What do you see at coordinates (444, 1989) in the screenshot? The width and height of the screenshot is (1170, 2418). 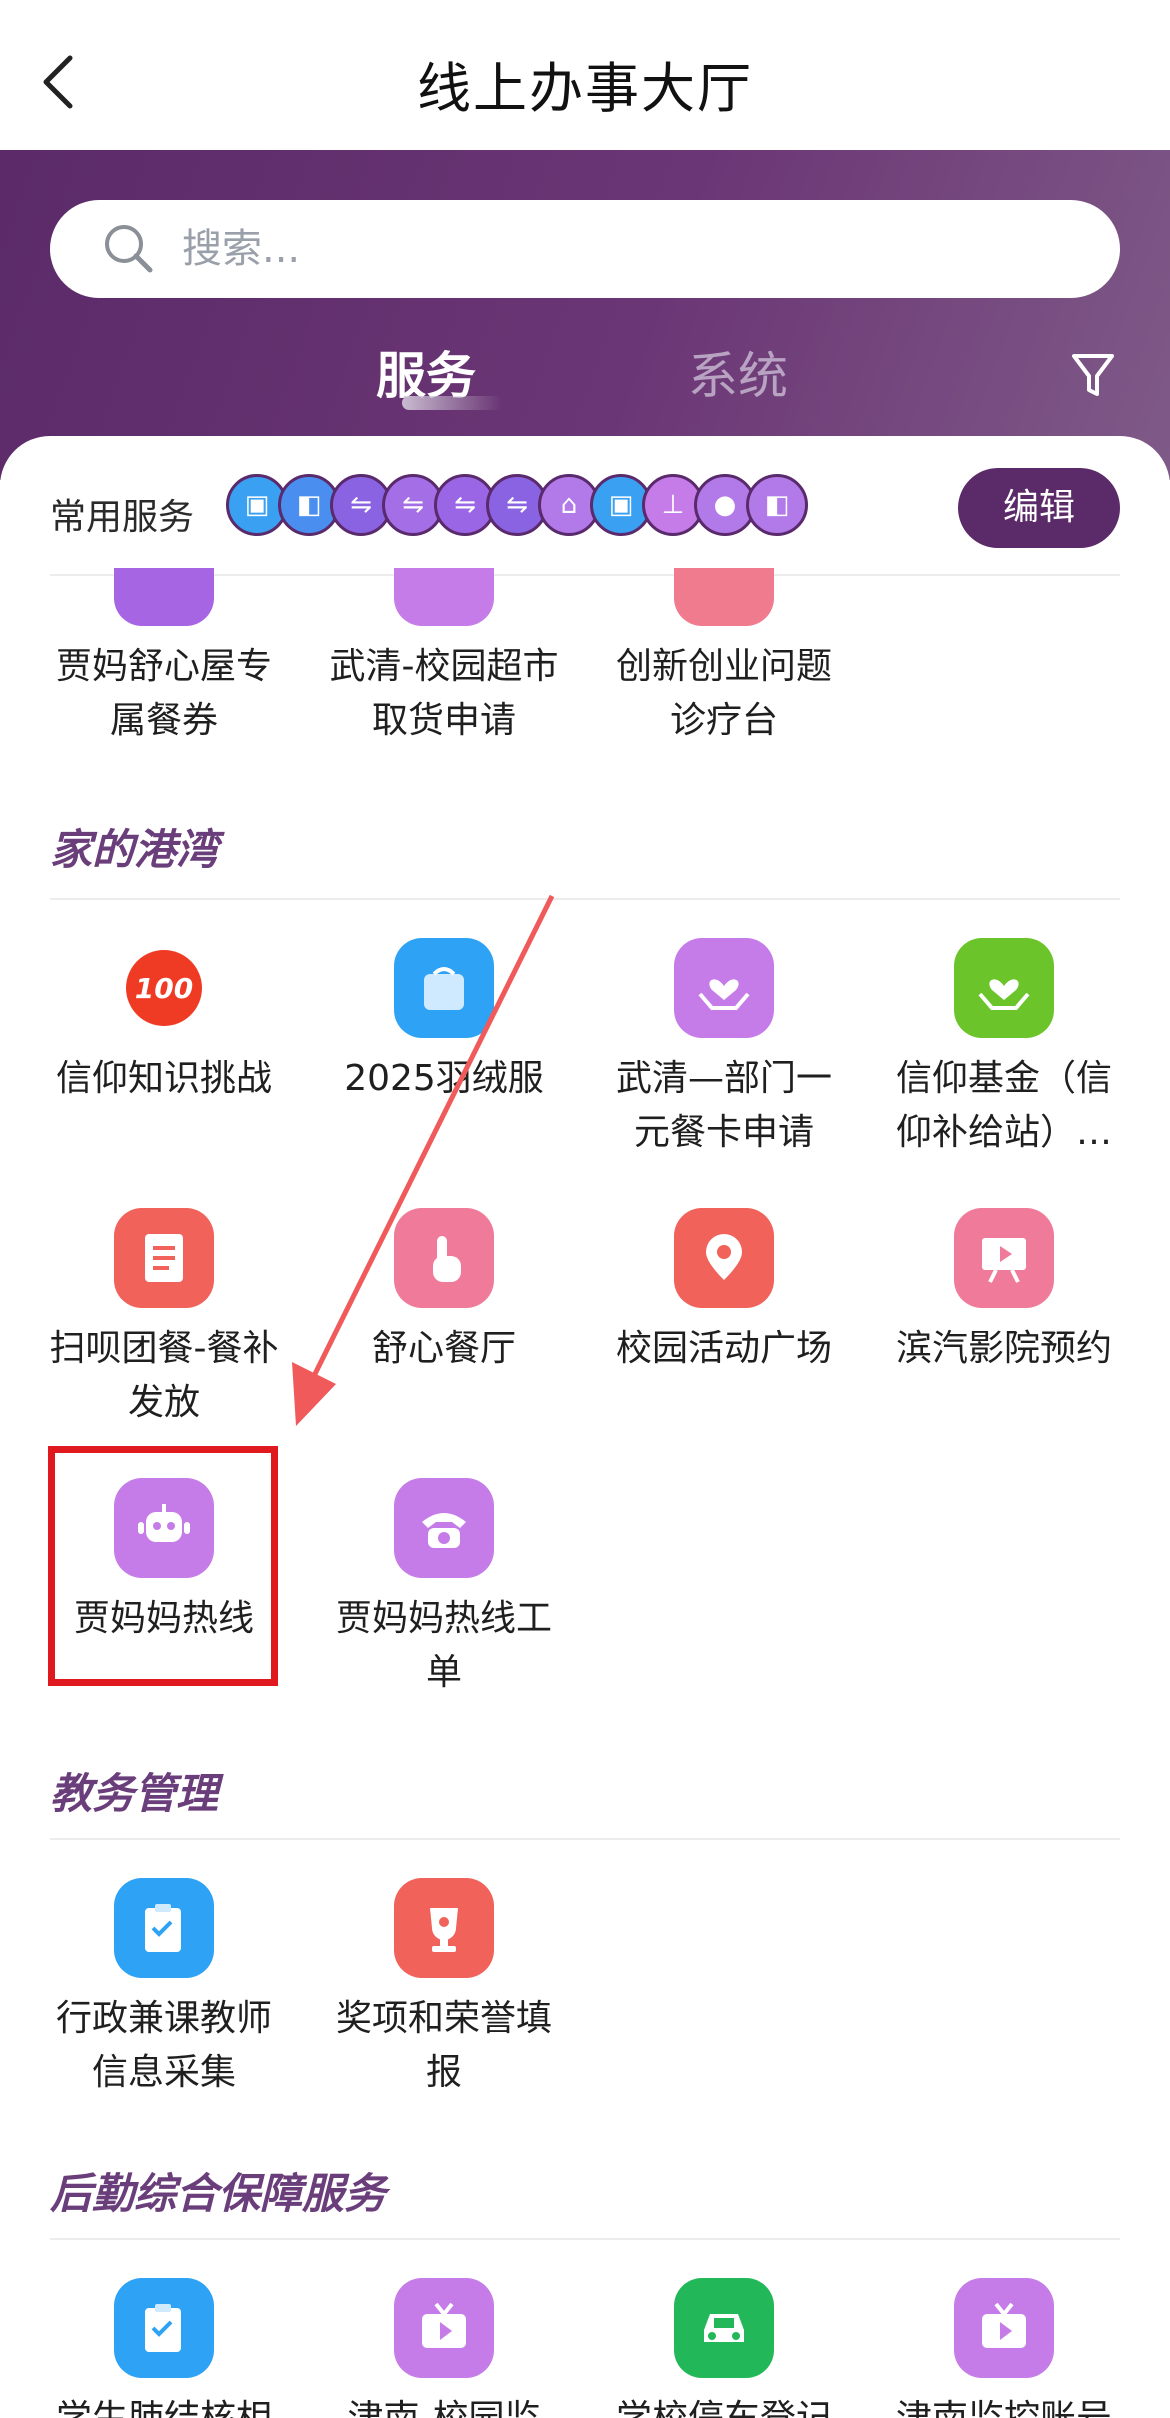 I see `service-item-awards: 奖项和荣誉填报` at bounding box center [444, 1989].